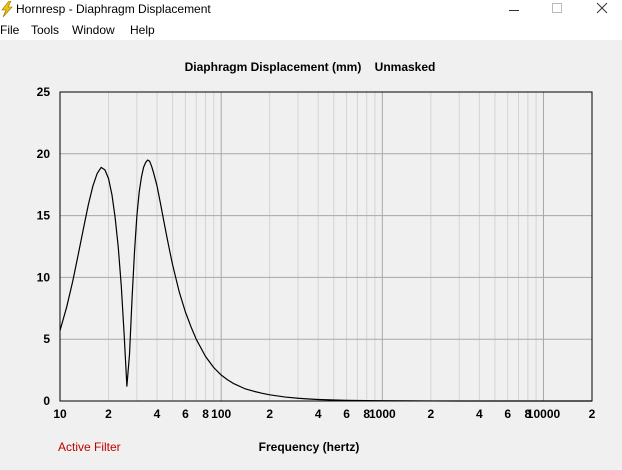 The height and width of the screenshot is (470, 622). What do you see at coordinates (311, 10) in the screenshot?
I see `title-bar: Hornresp - Diaphragm Displacement` at bounding box center [311, 10].